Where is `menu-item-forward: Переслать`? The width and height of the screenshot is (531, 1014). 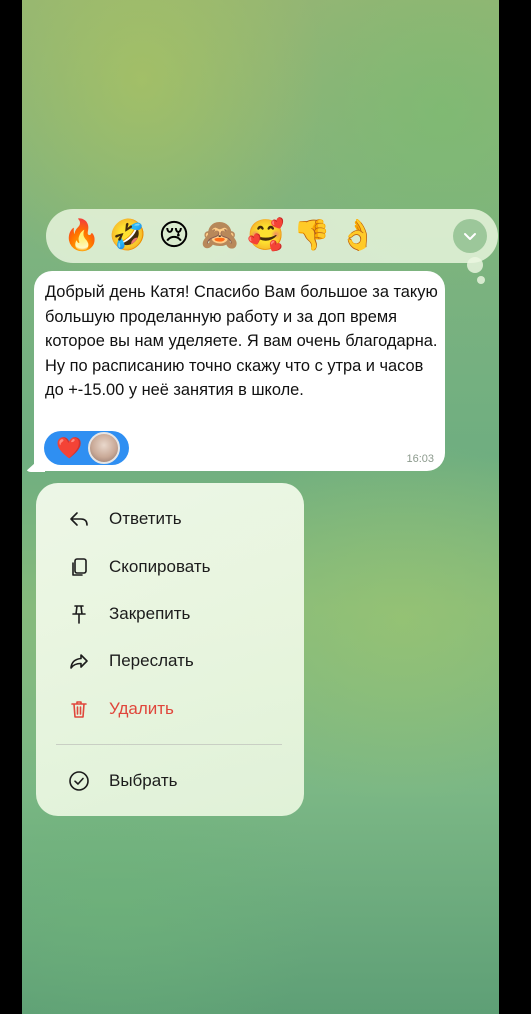 menu-item-forward: Переслать is located at coordinates (170, 661).